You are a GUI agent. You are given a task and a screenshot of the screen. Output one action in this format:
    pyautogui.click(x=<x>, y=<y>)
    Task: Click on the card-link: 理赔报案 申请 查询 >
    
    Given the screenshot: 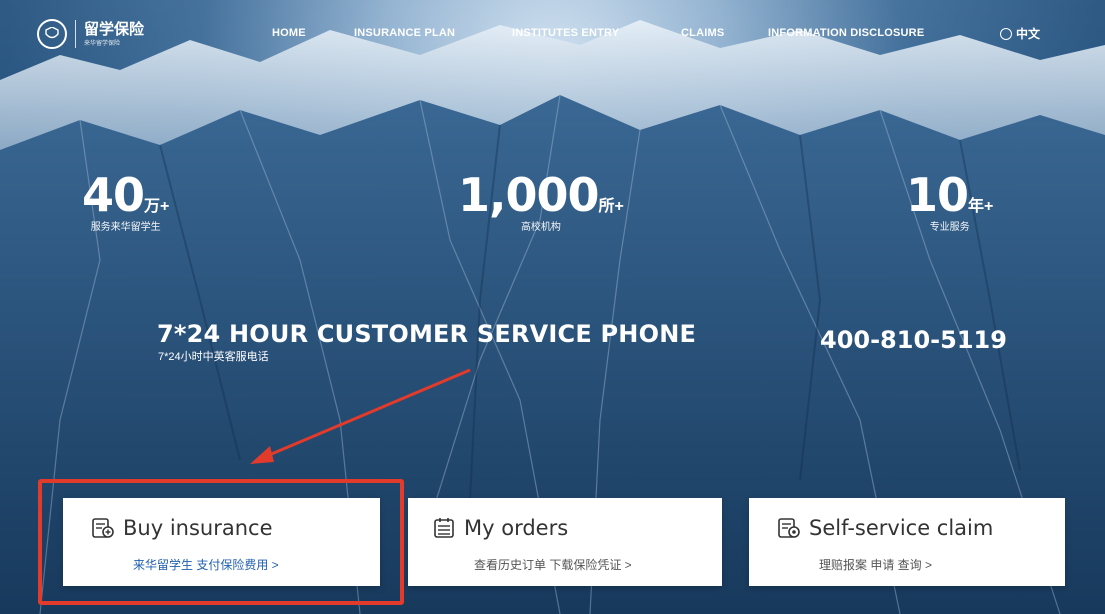 What is the action you would take?
    pyautogui.click(x=875, y=564)
    